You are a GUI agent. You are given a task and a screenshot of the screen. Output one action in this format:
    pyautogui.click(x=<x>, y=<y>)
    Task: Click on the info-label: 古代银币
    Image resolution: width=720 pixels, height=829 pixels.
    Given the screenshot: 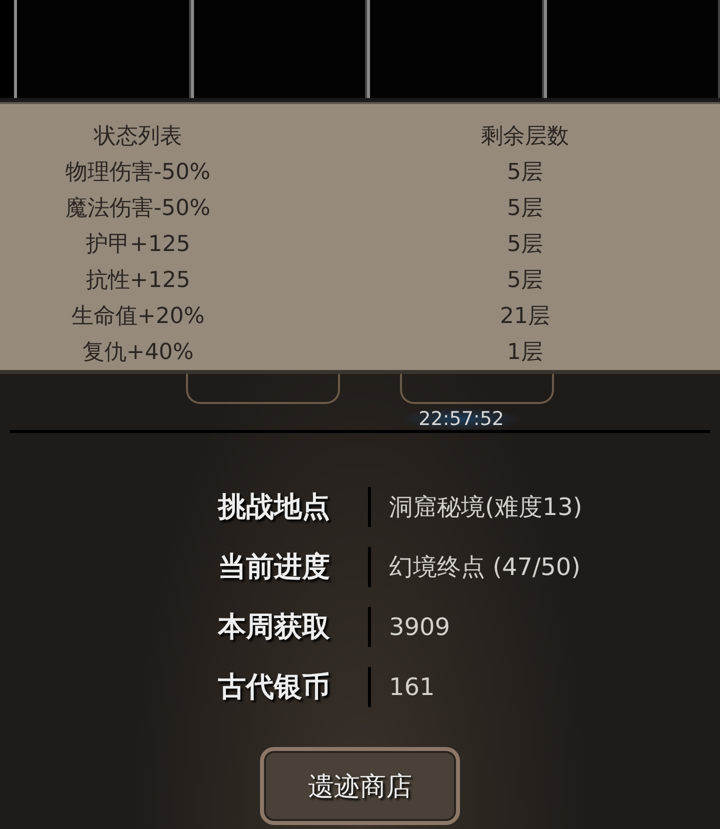 What is the action you would take?
    pyautogui.click(x=274, y=687)
    